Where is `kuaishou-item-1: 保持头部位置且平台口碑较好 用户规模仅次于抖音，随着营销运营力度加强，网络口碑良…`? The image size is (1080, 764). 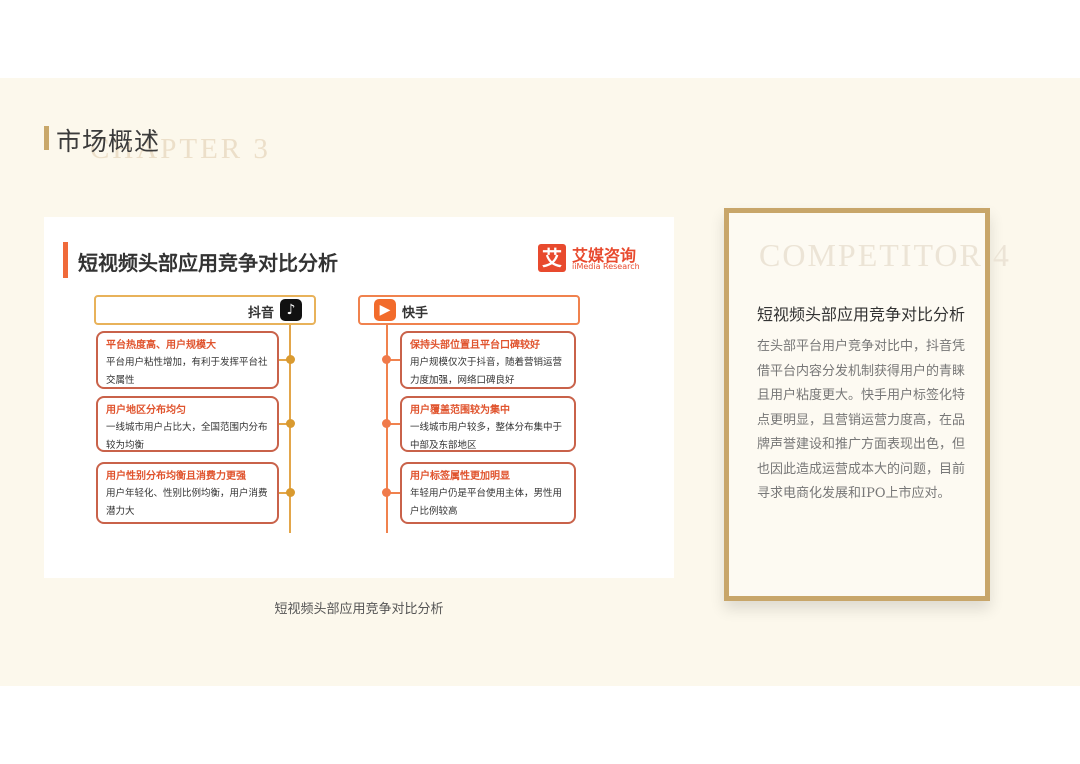
kuaishou-item-1: 保持头部位置且平台口碑较好 用户规模仅次于抖音，随着营销运营力度加强，网络口碑良… is located at coordinates (488, 360).